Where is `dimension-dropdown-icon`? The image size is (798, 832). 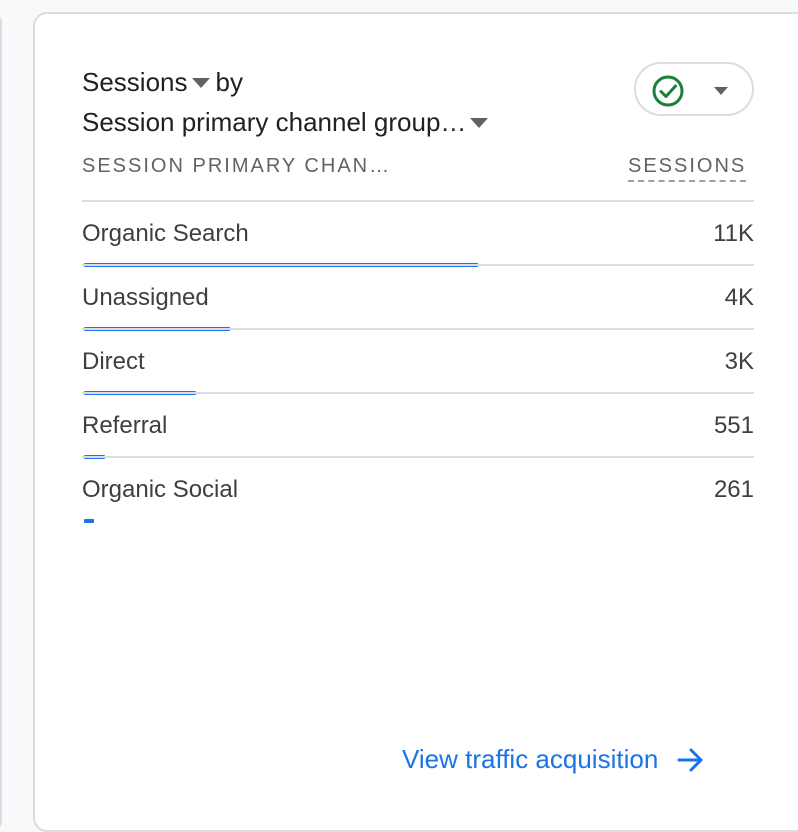
dimension-dropdown-icon is located at coordinates (479, 123).